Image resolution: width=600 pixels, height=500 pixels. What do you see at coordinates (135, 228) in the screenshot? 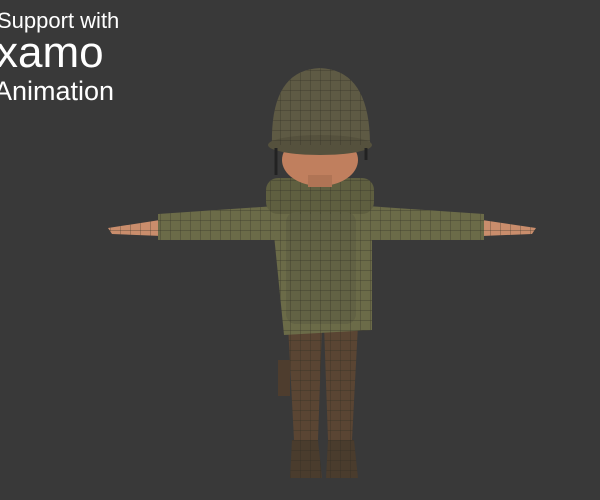
I see `left-hand` at bounding box center [135, 228].